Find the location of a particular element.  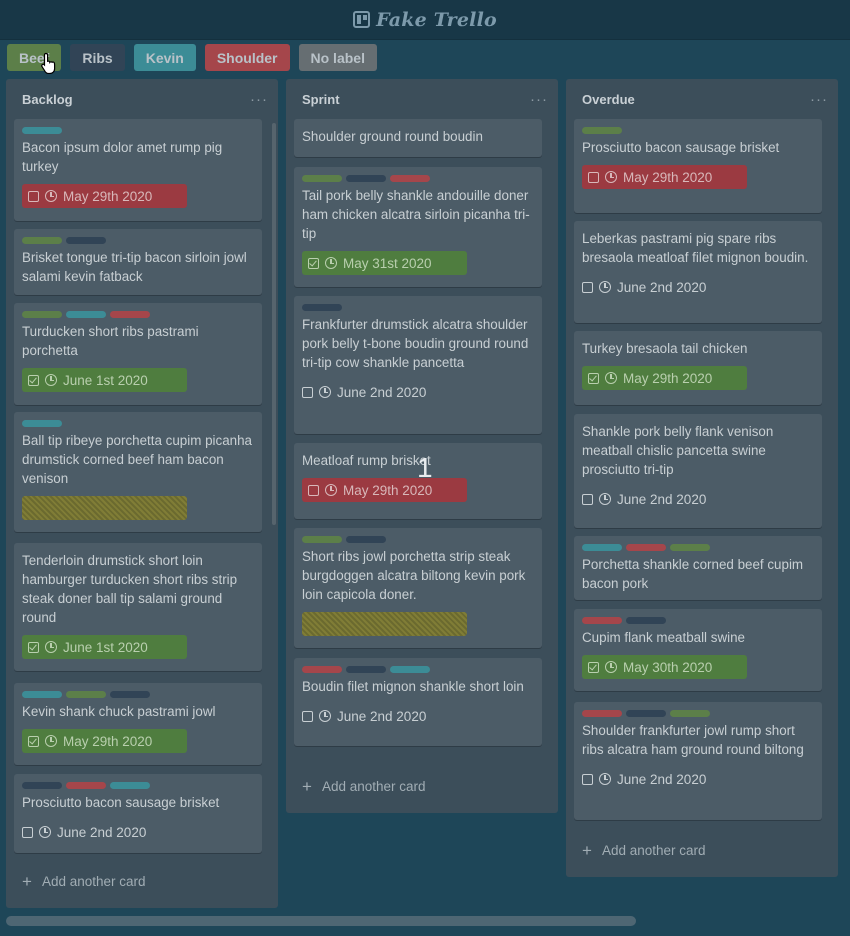

app-brand: Fake Trello is located at coordinates (425, 20).